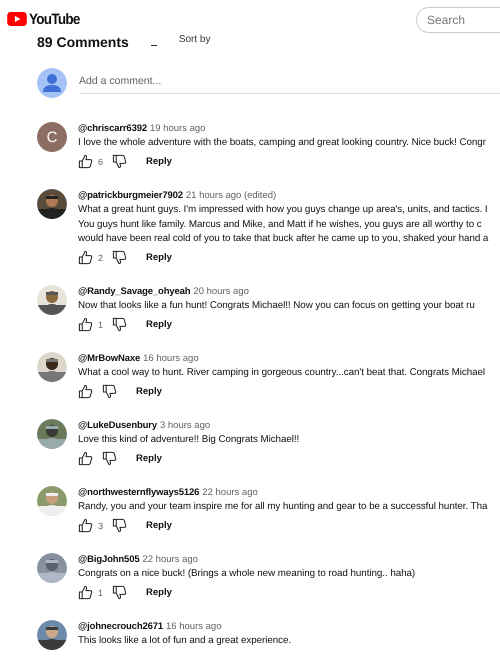 This screenshot has width=500, height=663. Describe the element at coordinates (121, 626) in the screenshot. I see `comment-author: @johnecrouch2671` at that location.